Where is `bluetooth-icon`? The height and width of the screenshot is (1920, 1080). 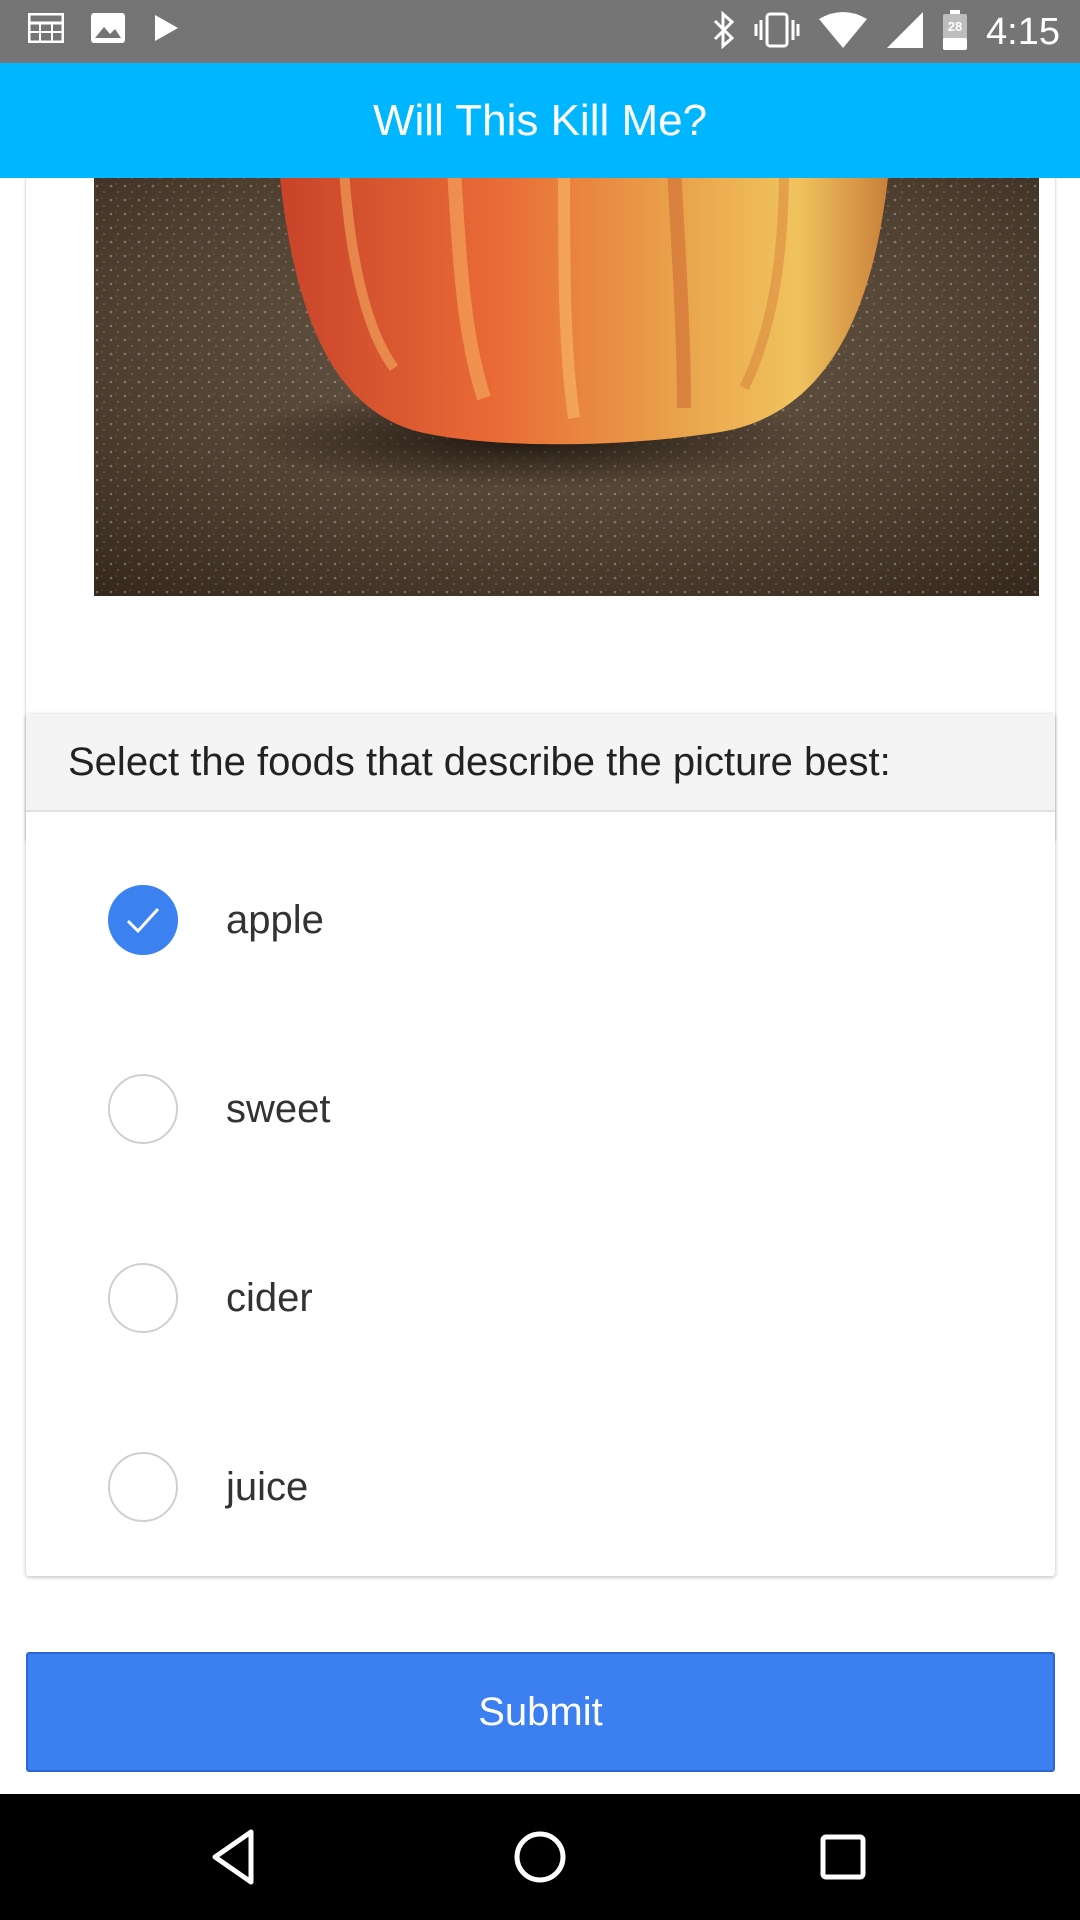 bluetooth-icon is located at coordinates (724, 32).